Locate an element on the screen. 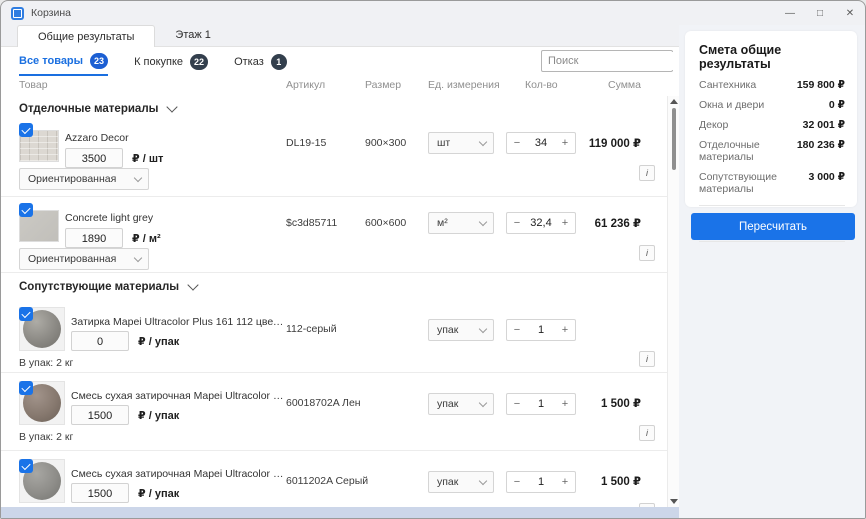 This screenshot has height=519, width=866. maximize-button: □ is located at coordinates (820, 13).